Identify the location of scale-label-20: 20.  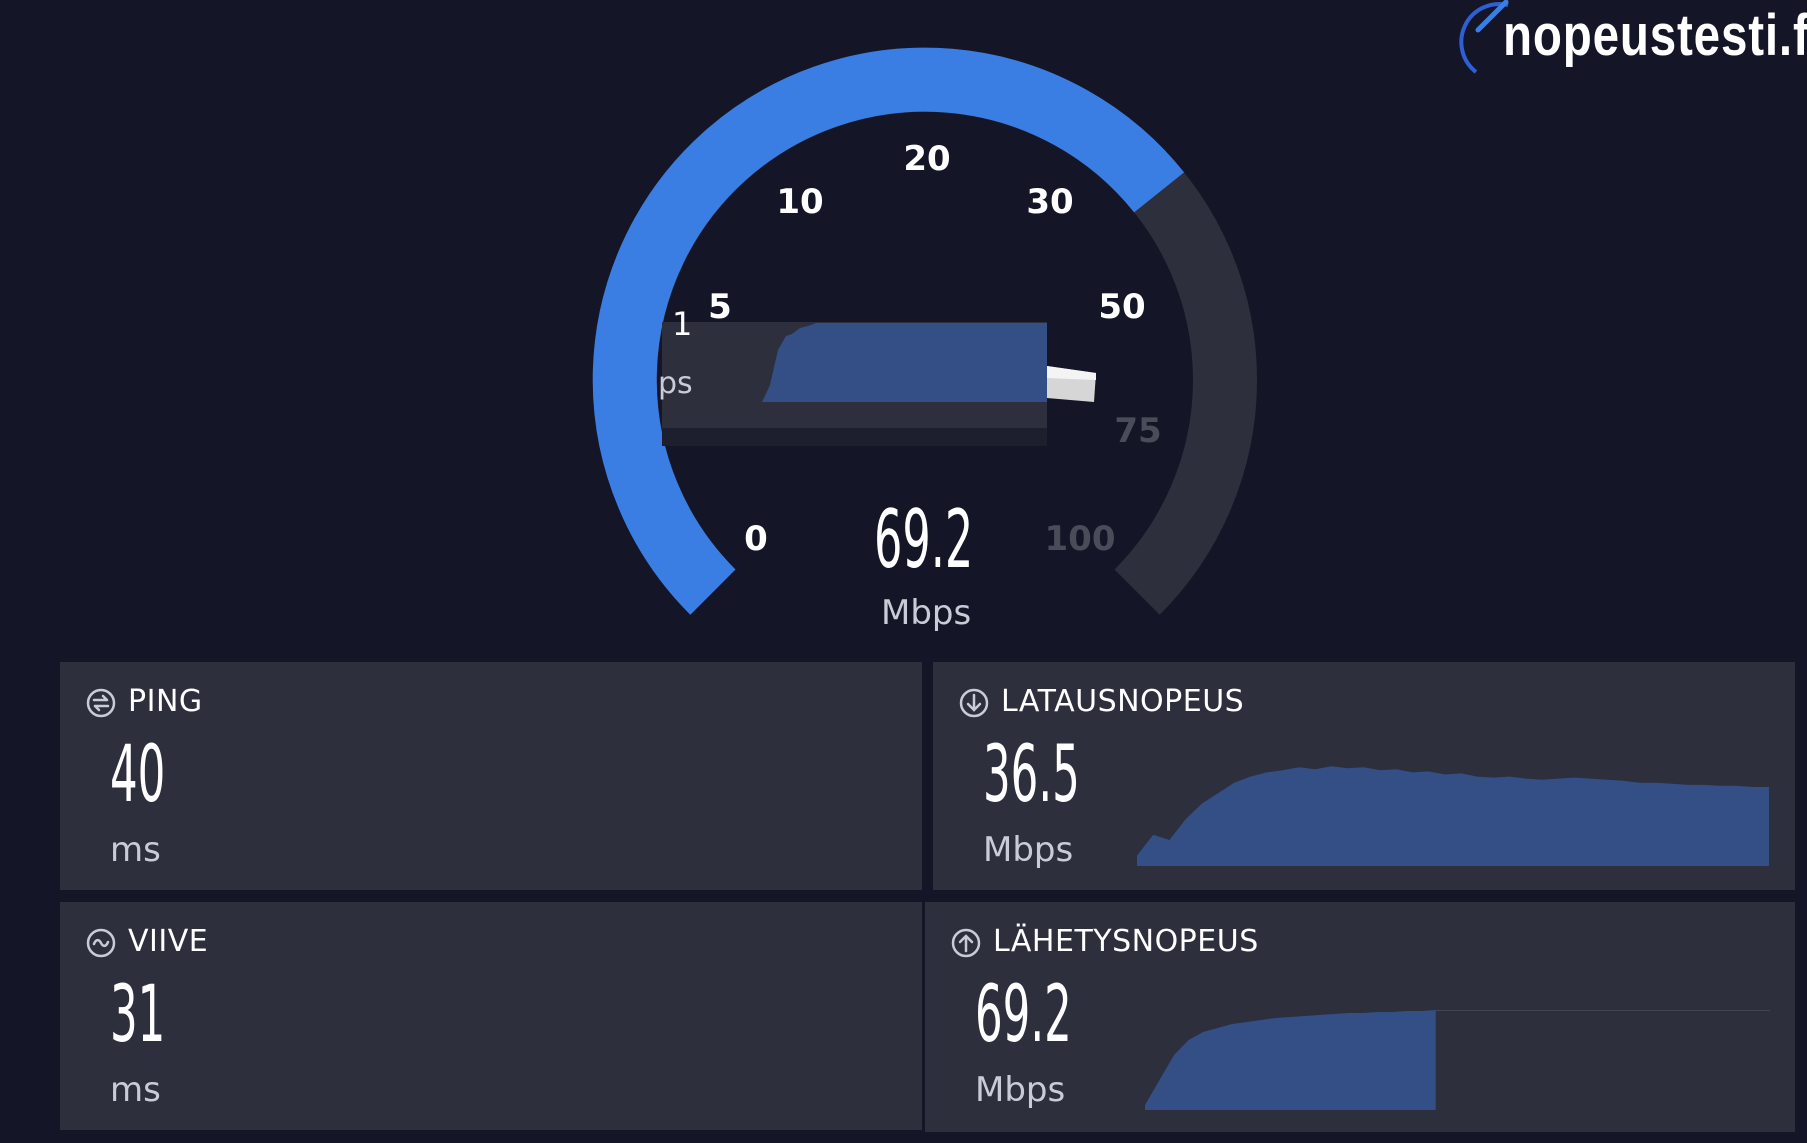
(926, 159).